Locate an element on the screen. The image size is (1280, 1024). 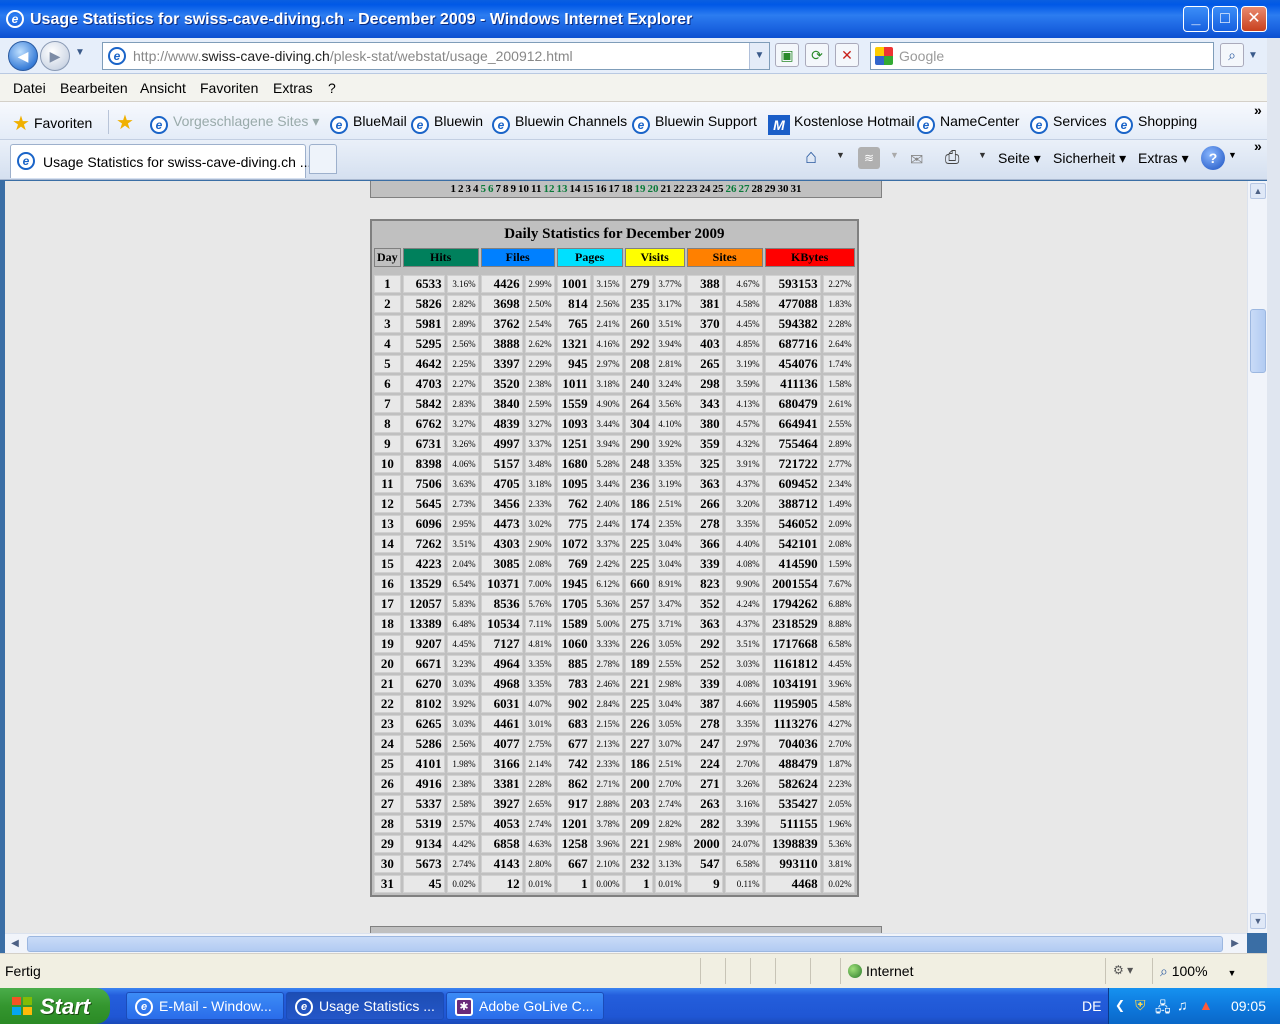
fav-suggested-sites: e Vorgeschlagene Sites ▾ is located at coordinates (234, 123).